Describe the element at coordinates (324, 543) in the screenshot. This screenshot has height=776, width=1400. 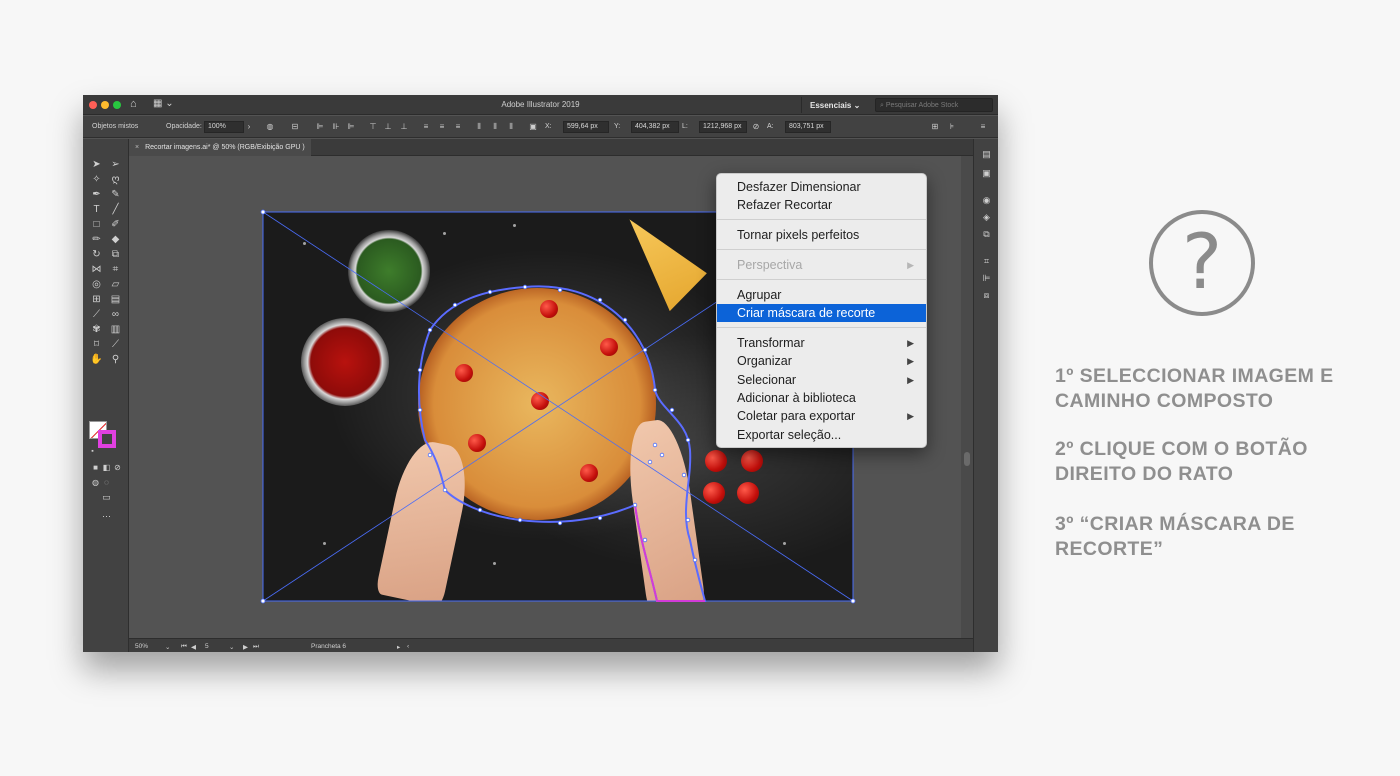
I see `flour-speck` at that location.